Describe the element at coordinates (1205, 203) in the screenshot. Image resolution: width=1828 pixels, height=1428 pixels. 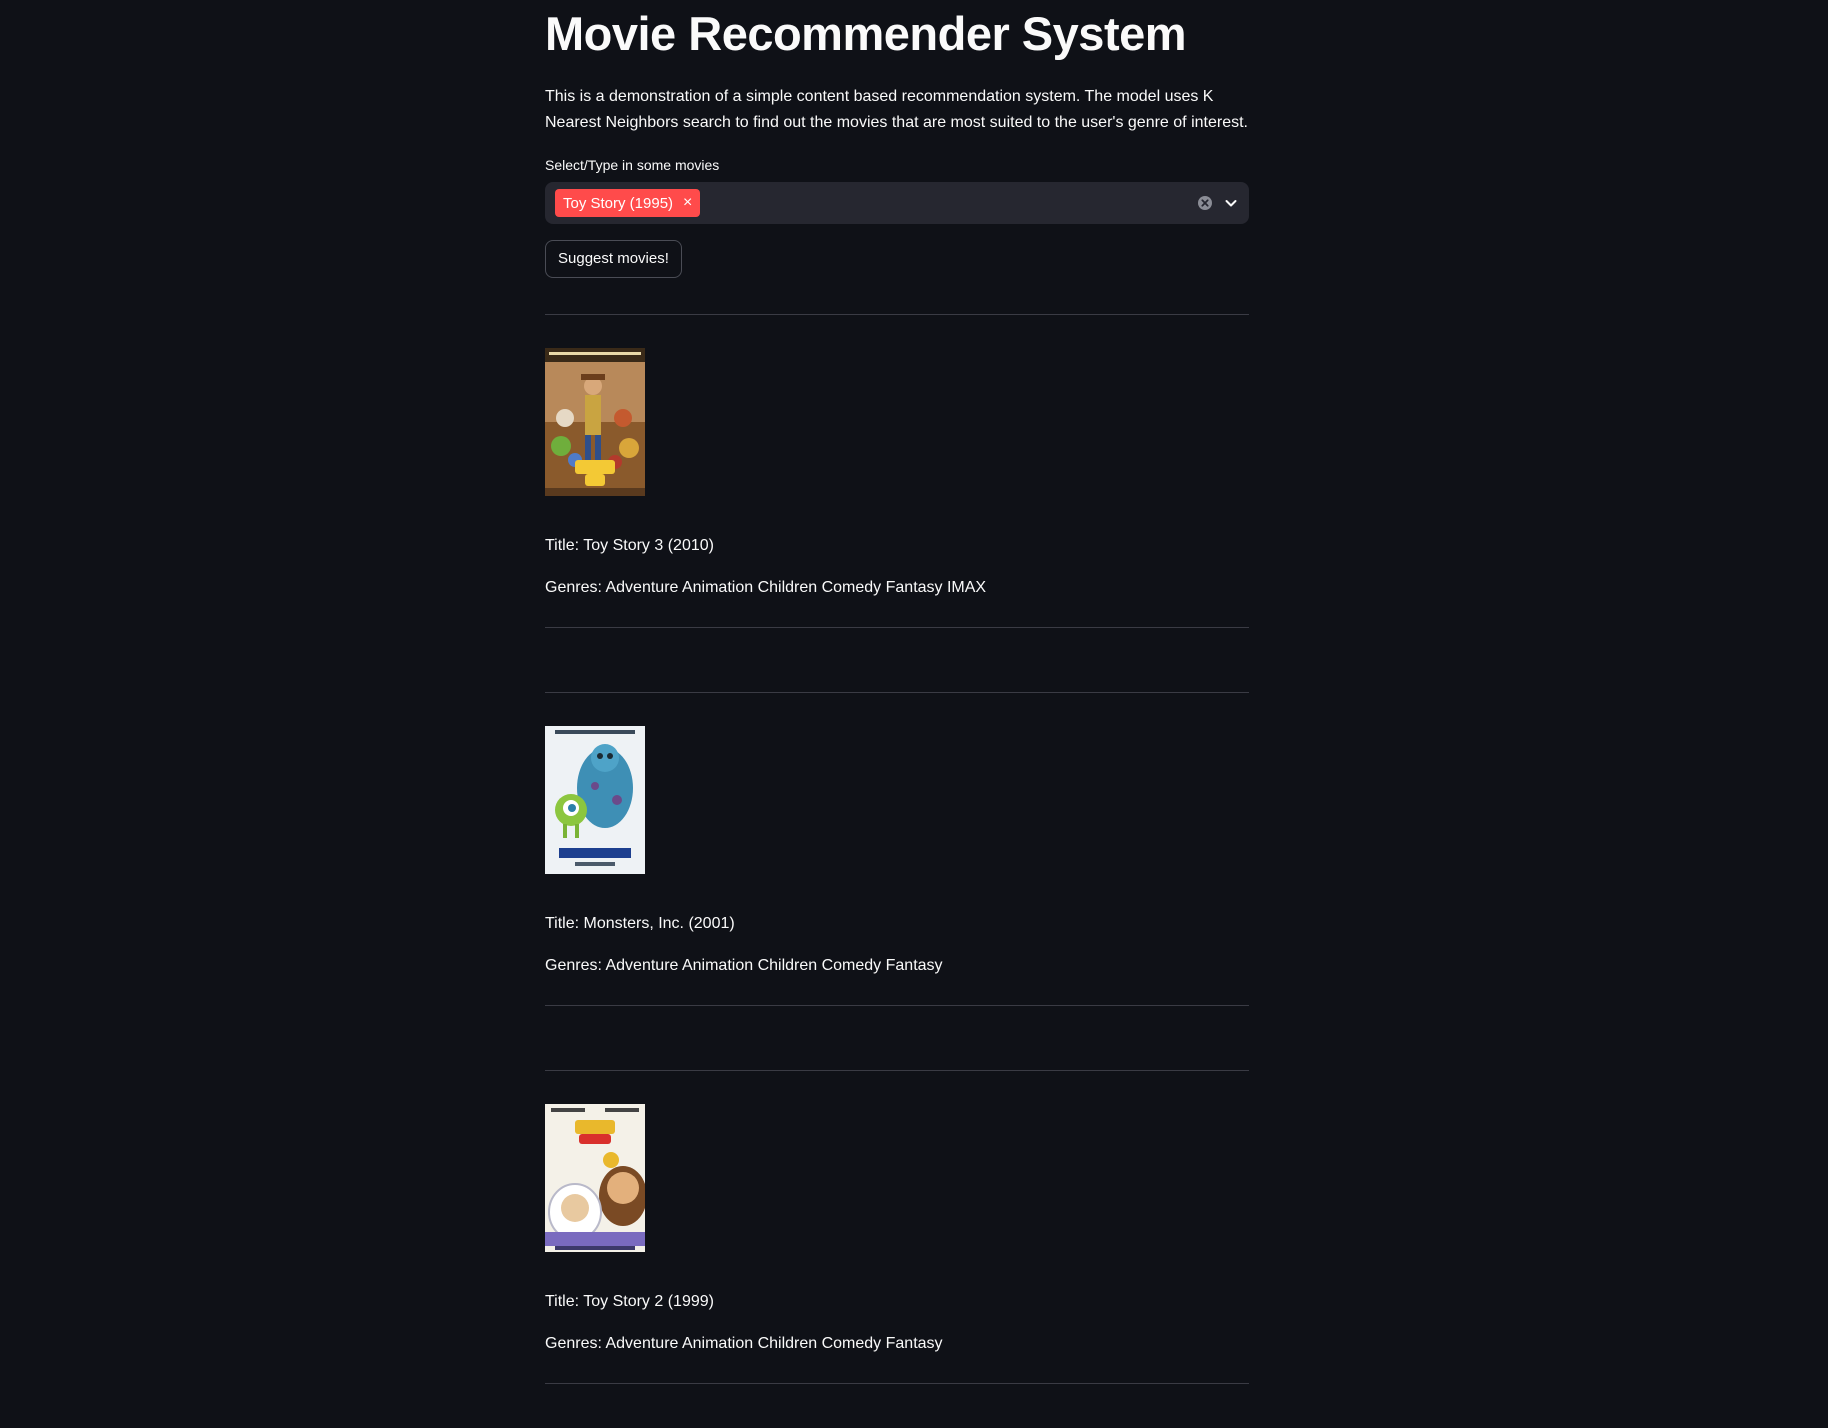
I see `clear-circle-icon` at that location.